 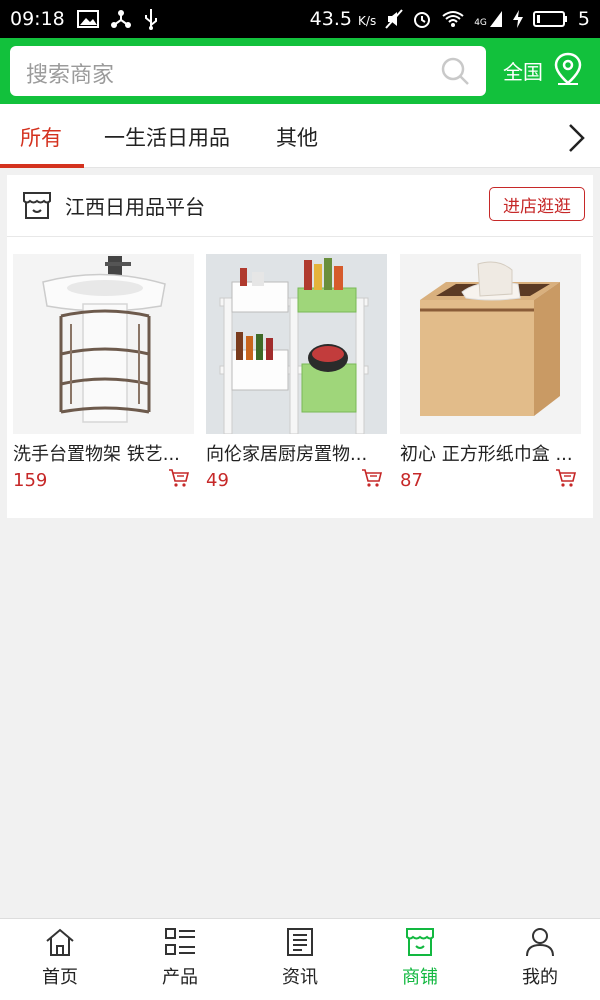 I want to click on mute-icon, so click(x=394, y=19).